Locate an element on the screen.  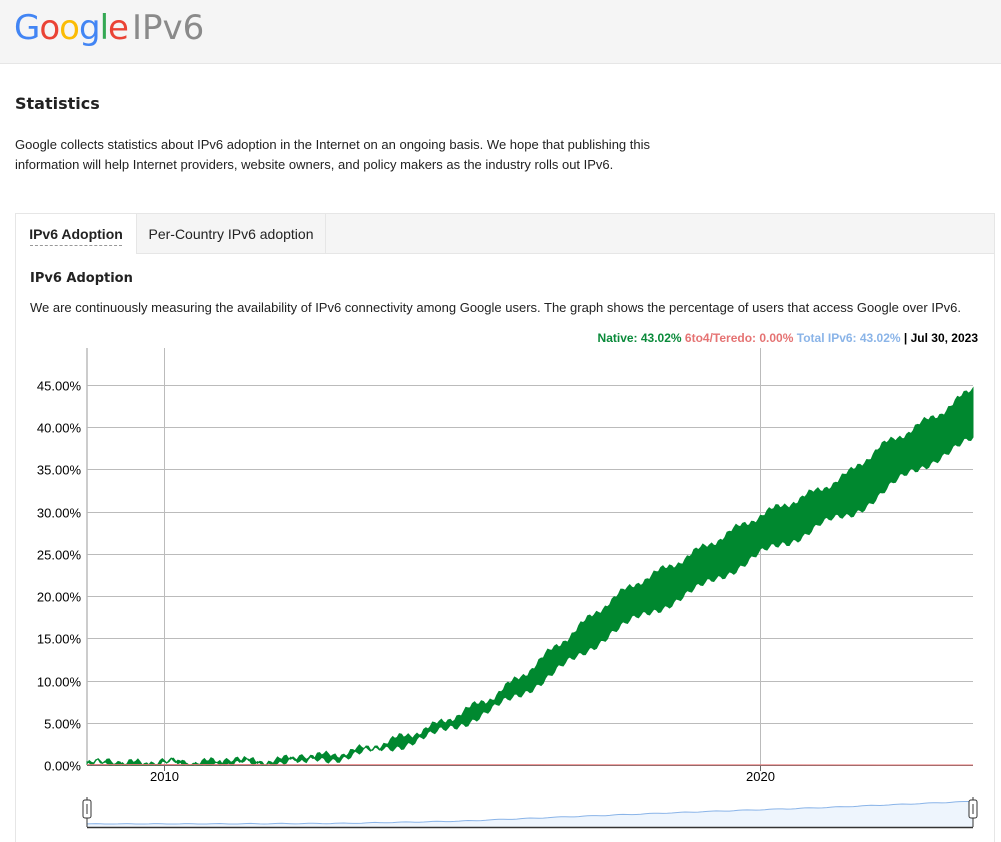
y-tick-label: 30.00% is located at coordinates (59, 513).